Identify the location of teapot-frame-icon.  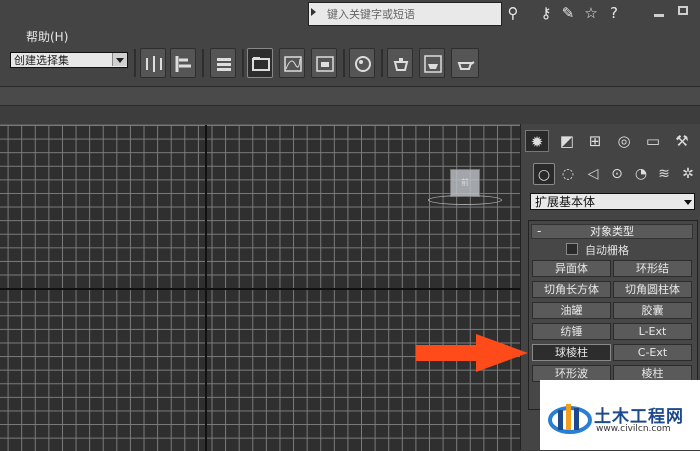
(433, 64).